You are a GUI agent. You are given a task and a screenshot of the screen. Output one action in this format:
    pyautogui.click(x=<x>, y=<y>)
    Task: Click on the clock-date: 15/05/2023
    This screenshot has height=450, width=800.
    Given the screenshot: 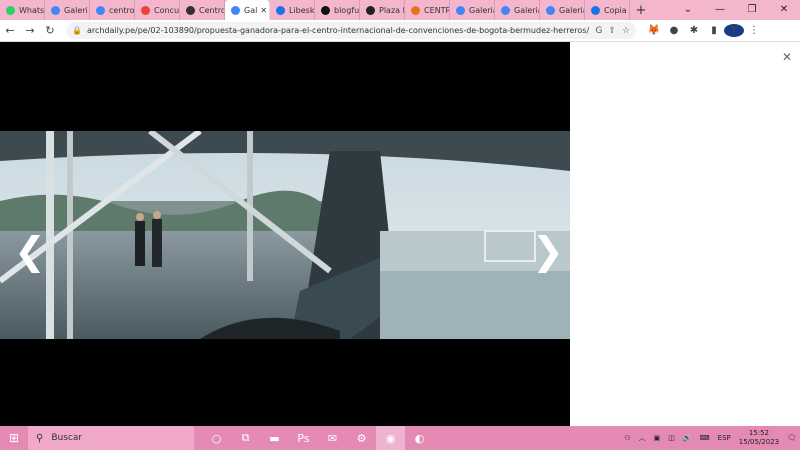 What is the action you would take?
    pyautogui.click(x=759, y=442)
    